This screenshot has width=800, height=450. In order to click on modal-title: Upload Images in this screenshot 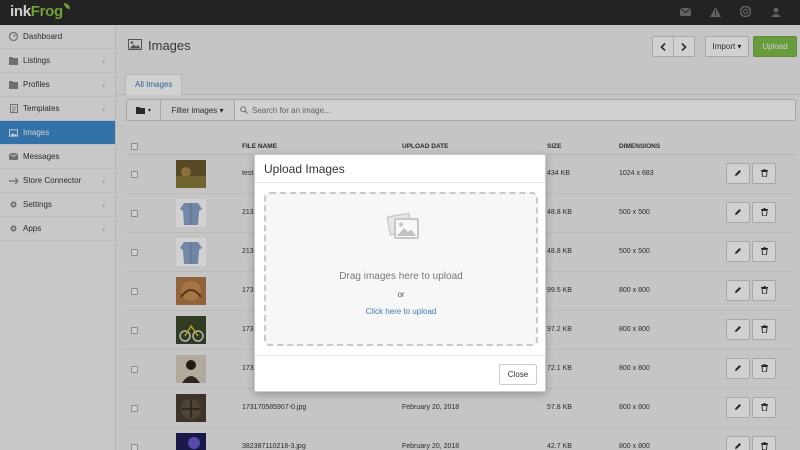, I will do `click(400, 169)`.